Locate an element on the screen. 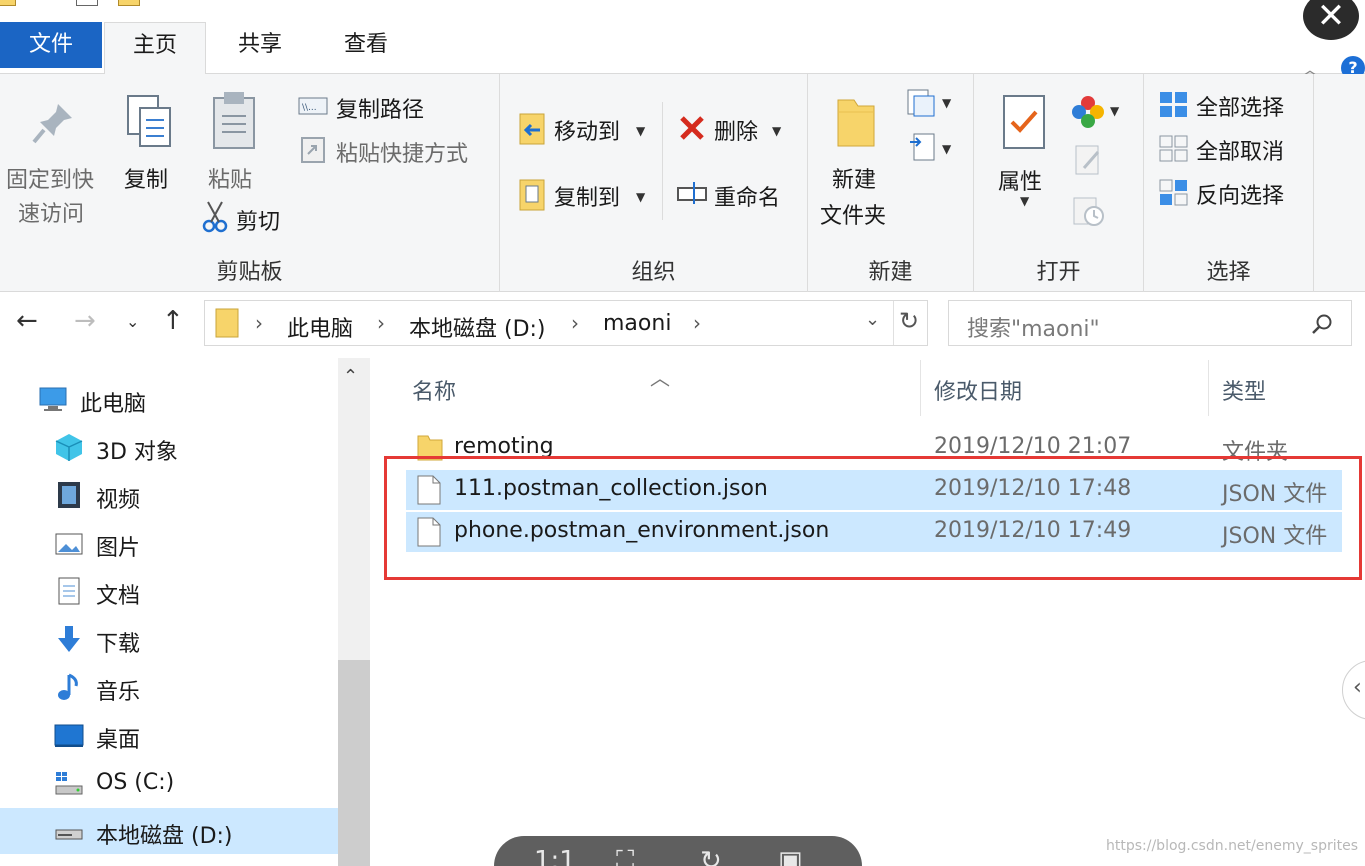 Image resolution: width=1365 pixels, height=866 pixels. column-header-type: 类型 is located at coordinates (1244, 390).